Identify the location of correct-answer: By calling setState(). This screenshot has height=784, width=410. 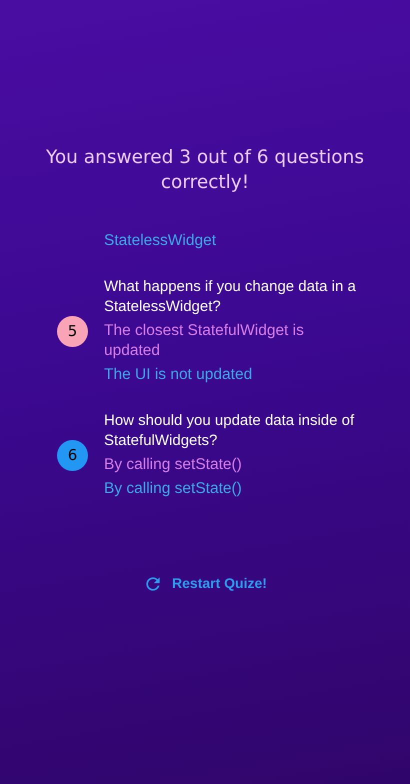
(173, 489).